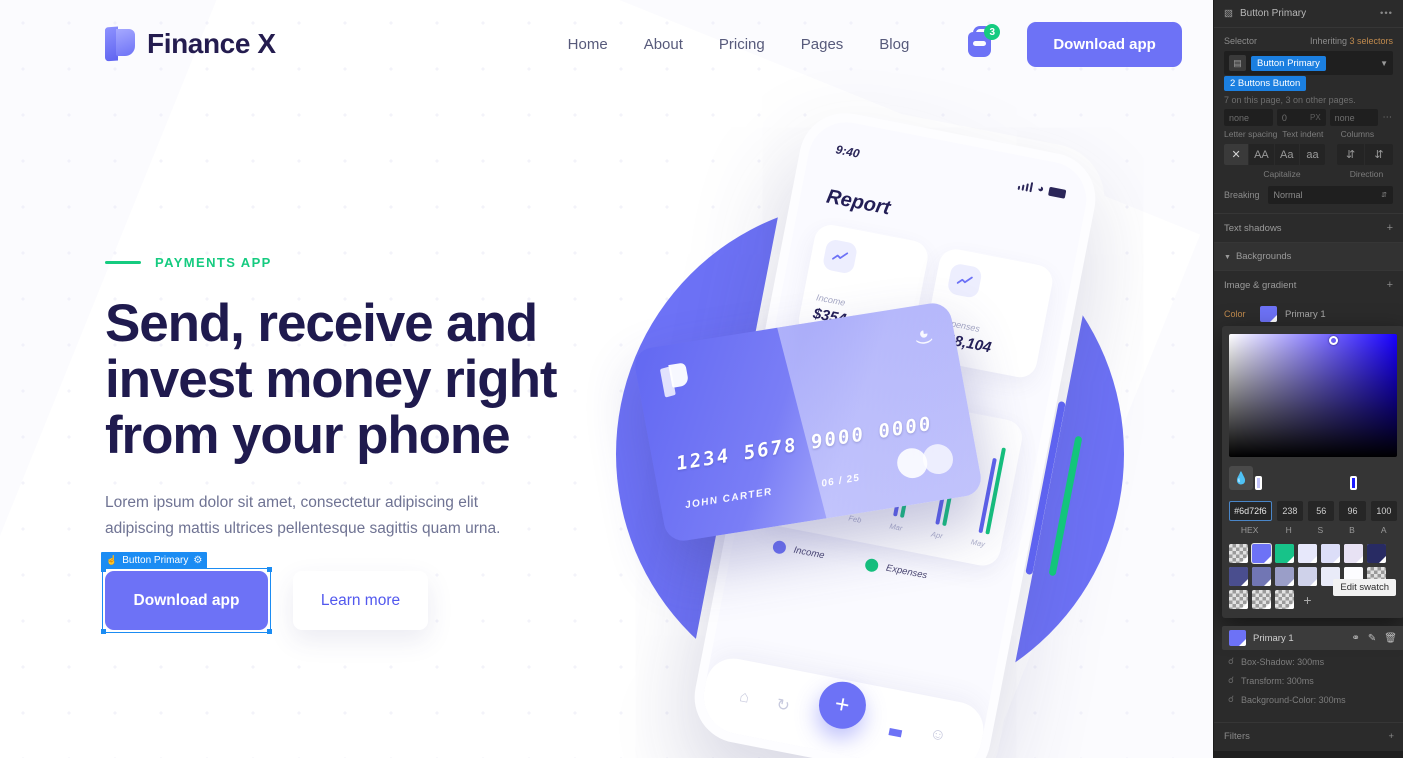  I want to click on background-color-row: Color Primary 1, so click(1308, 314).